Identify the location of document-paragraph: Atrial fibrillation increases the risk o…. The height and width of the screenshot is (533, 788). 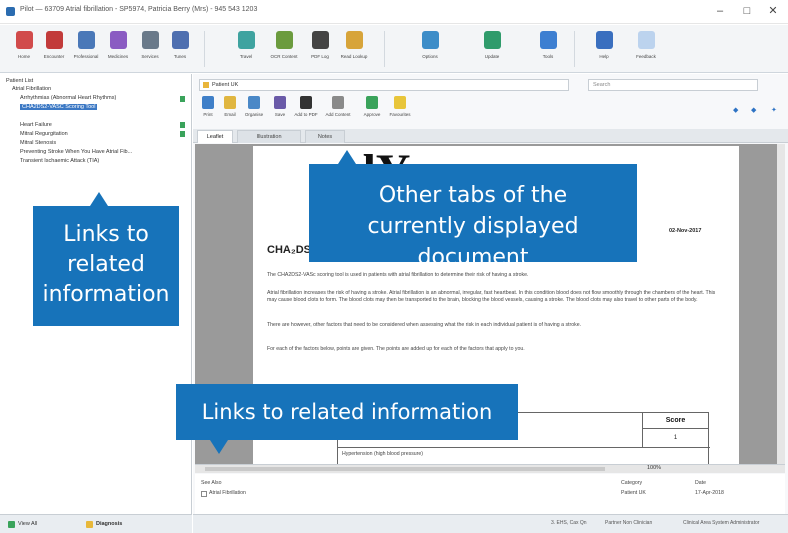
(491, 296).